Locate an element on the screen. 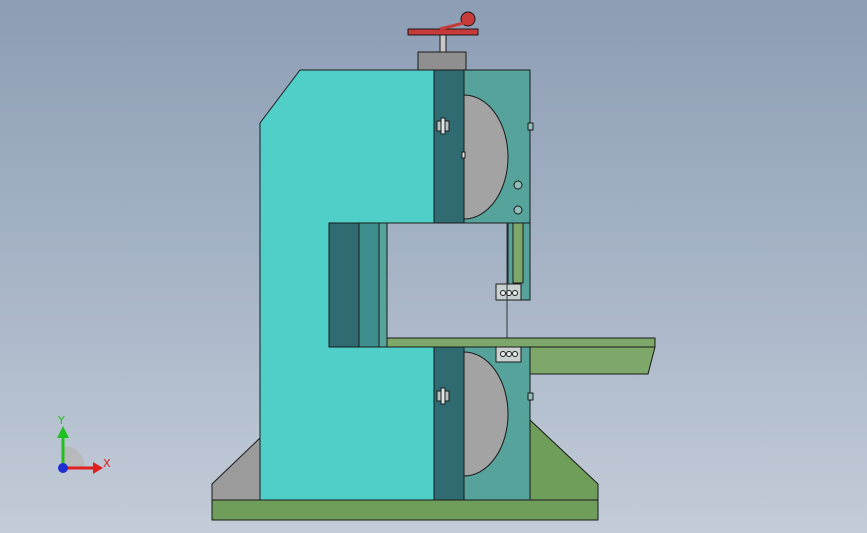 The width and height of the screenshot is (867, 533). throat-block-light is located at coordinates (383, 285).